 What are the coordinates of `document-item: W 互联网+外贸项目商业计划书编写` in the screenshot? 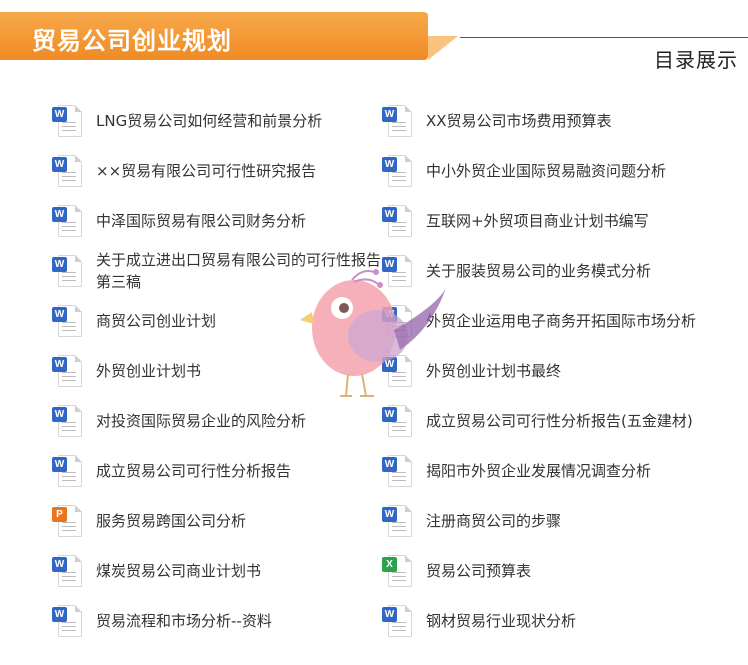 It's located at (547, 221).